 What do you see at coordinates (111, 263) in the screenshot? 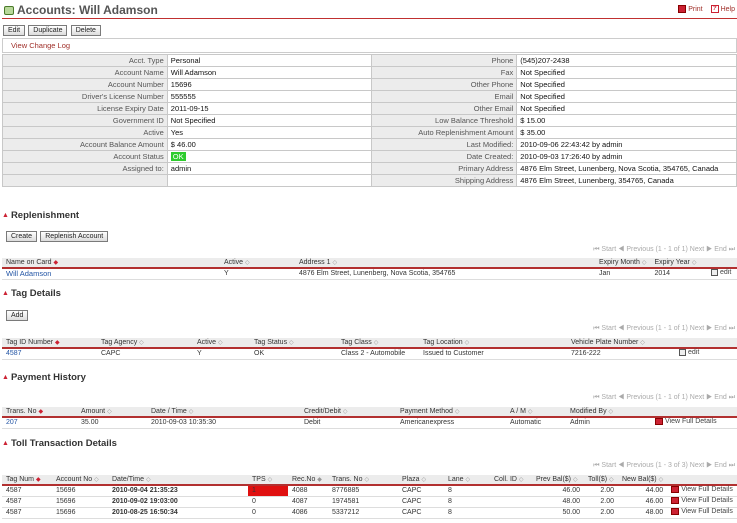
I see `col-name-on-card: Name on Card ◆` at bounding box center [111, 263].